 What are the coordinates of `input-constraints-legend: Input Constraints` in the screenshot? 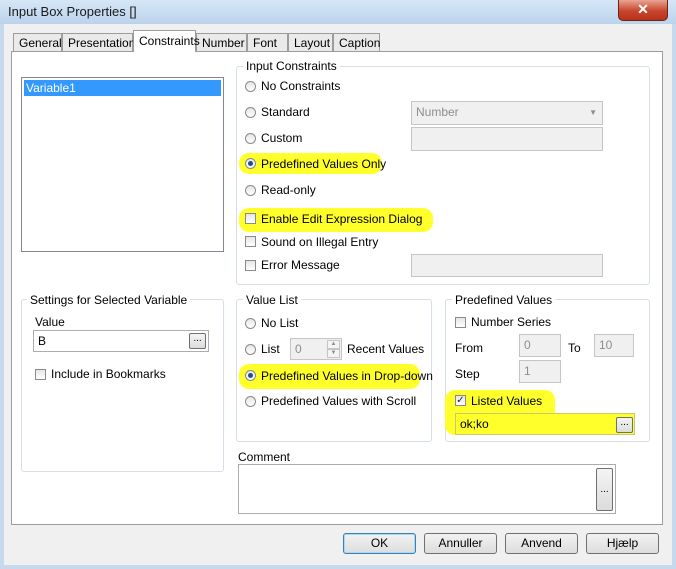 It's located at (291, 66).